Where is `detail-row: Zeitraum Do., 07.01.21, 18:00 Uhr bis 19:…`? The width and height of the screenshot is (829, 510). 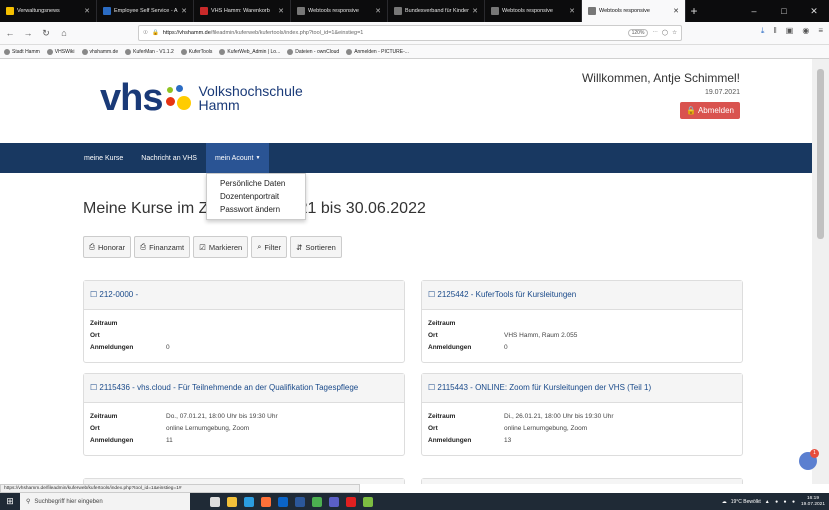
detail-row: Zeitraum Do., 07.01.21, 18:00 Uhr bis 19:… is located at coordinates (184, 416).